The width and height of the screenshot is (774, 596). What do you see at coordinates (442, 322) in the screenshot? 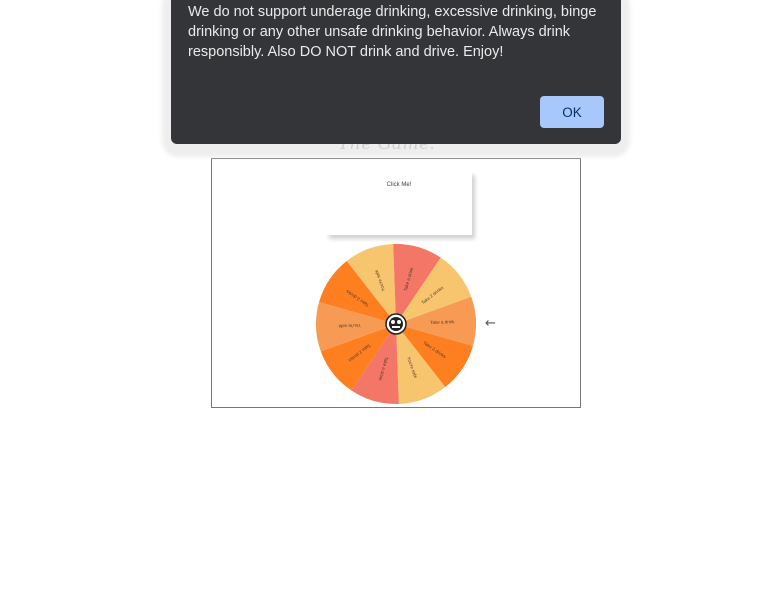
I see `wheel-segment-label: Take a drink` at bounding box center [442, 322].